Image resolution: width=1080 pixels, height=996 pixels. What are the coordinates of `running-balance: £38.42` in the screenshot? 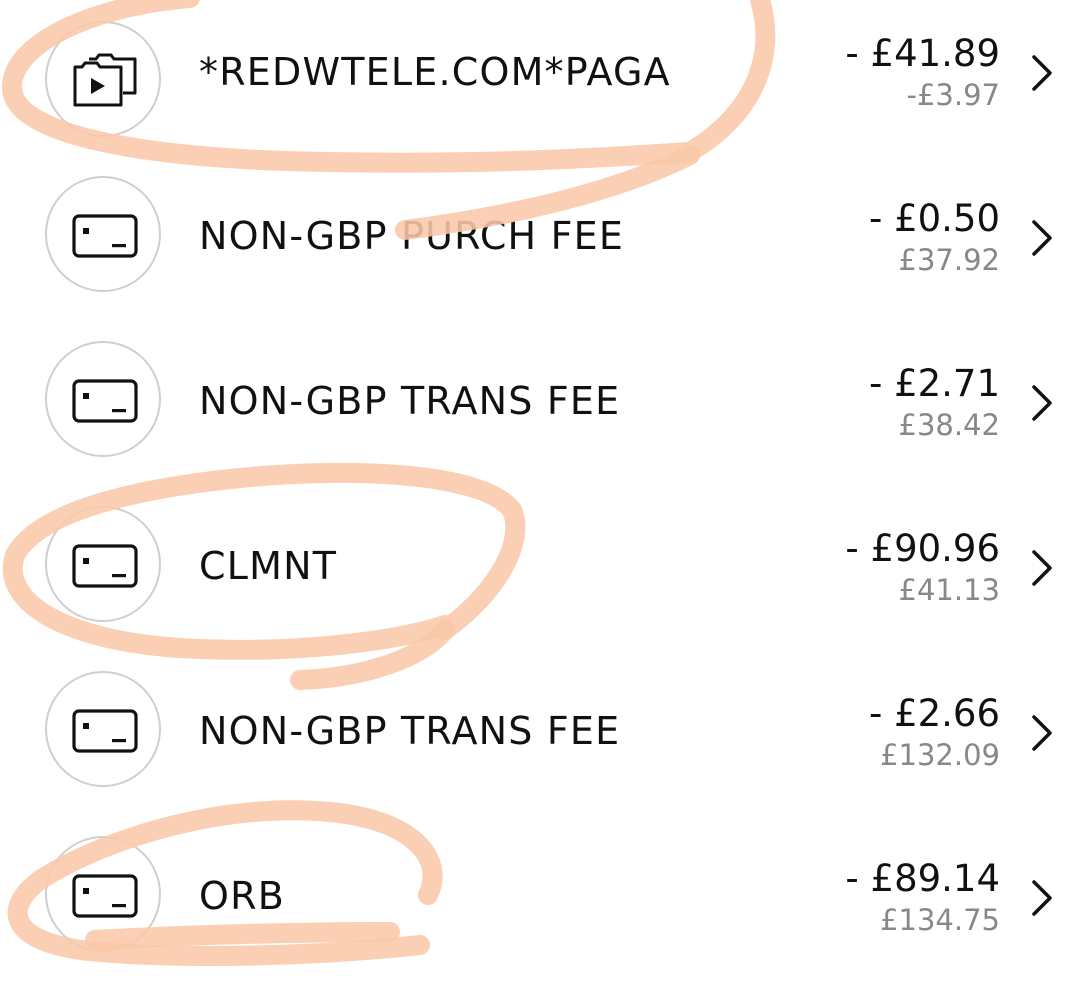 It's located at (949, 425).